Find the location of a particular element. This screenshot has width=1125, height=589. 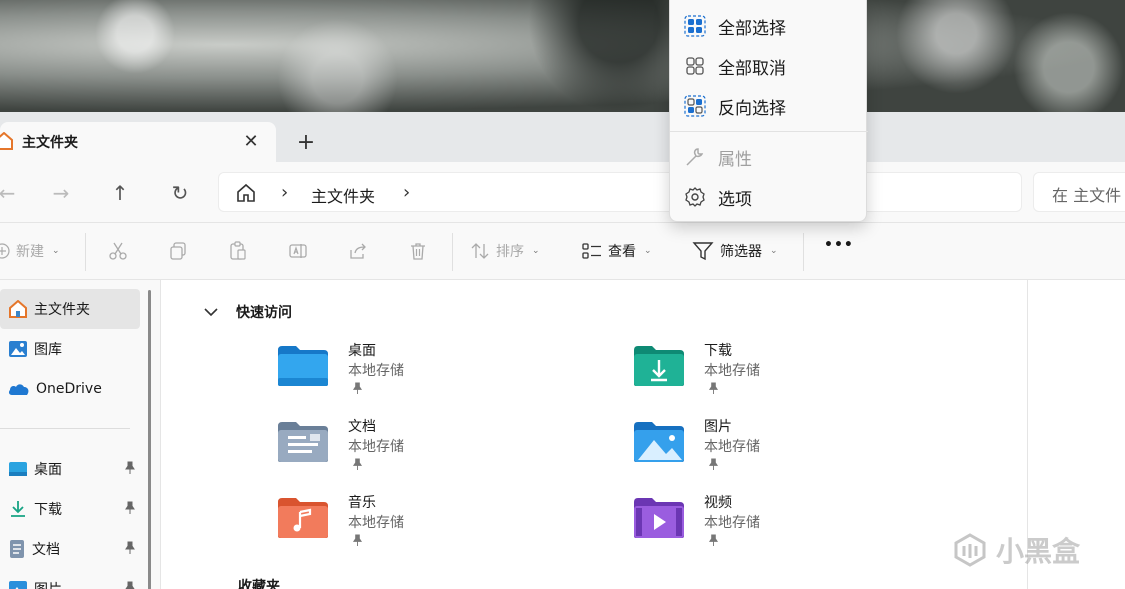

gallery-icon is located at coordinates (18, 349).